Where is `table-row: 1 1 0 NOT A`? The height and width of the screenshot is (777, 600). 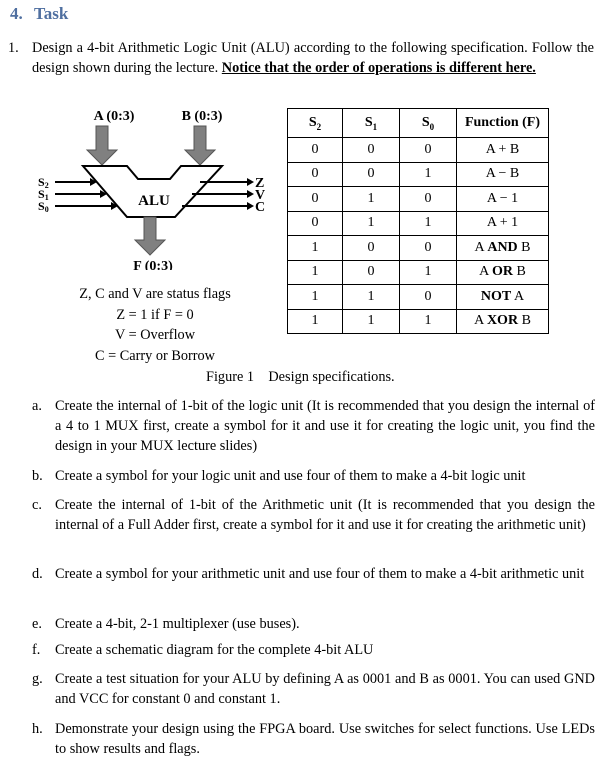 table-row: 1 1 0 NOT A is located at coordinates (418, 297).